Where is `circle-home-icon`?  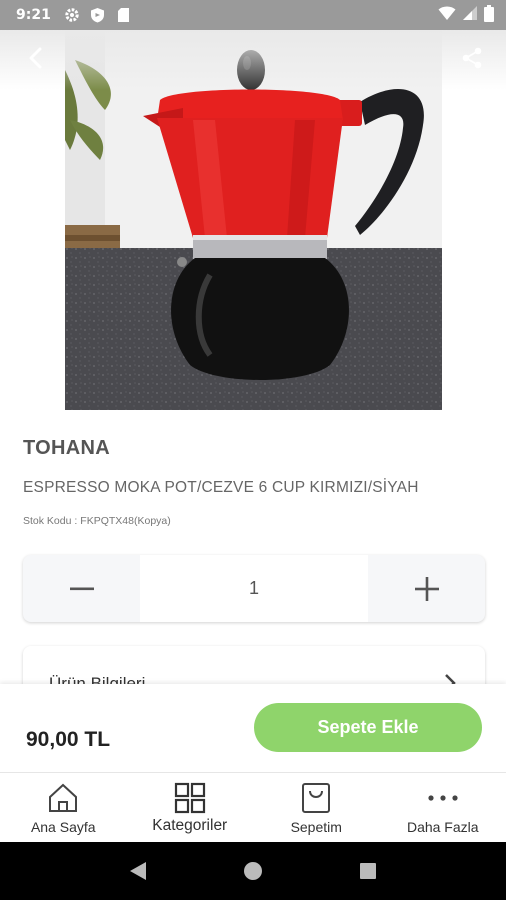 circle-home-icon is located at coordinates (252, 871).